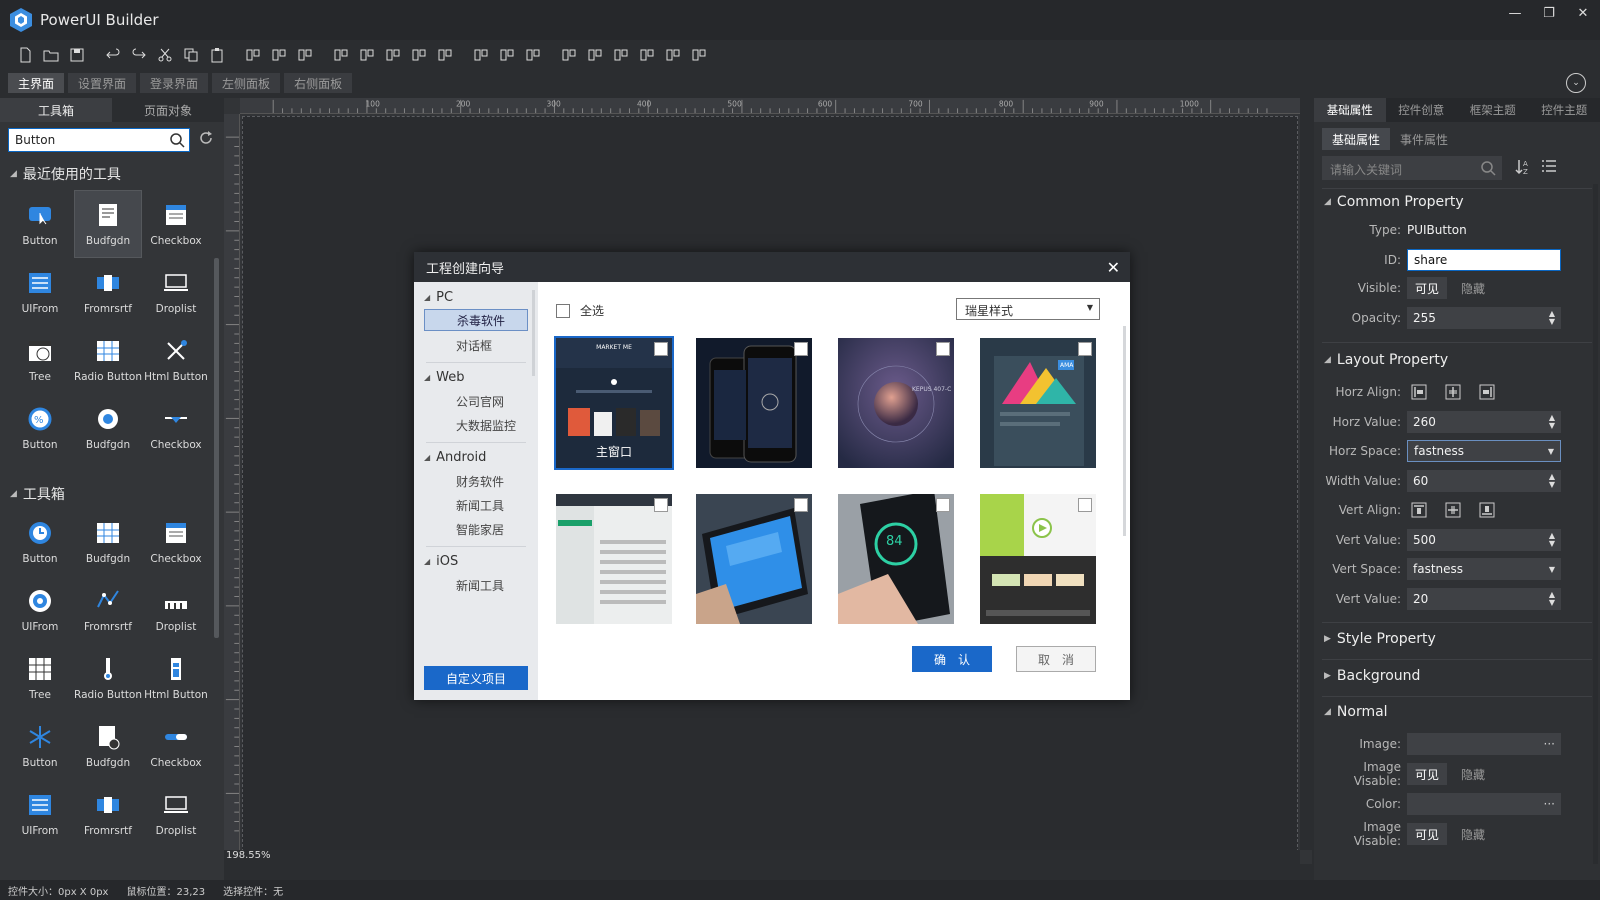 The width and height of the screenshot is (1600, 900). What do you see at coordinates (1350, 110) in the screenshot?
I see `tab-basic-props: 基础属性` at bounding box center [1350, 110].